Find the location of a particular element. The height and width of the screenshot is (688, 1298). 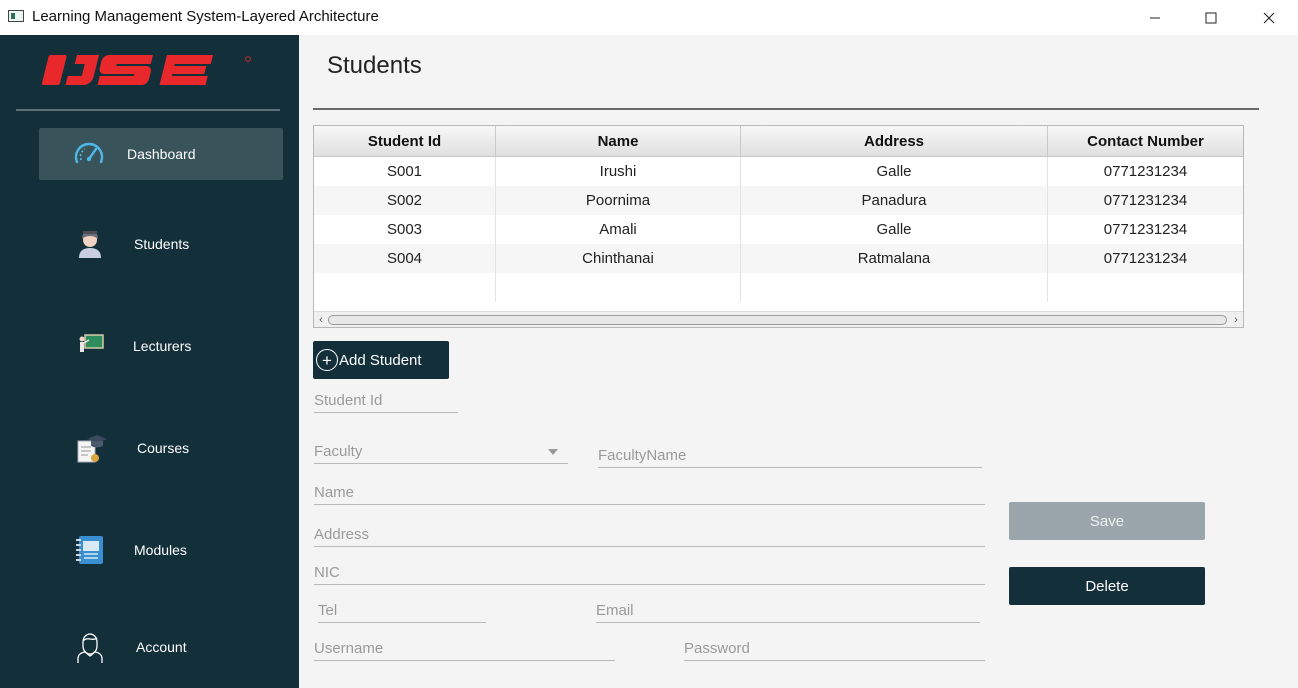

cell-student-id: S004 is located at coordinates (405, 258).